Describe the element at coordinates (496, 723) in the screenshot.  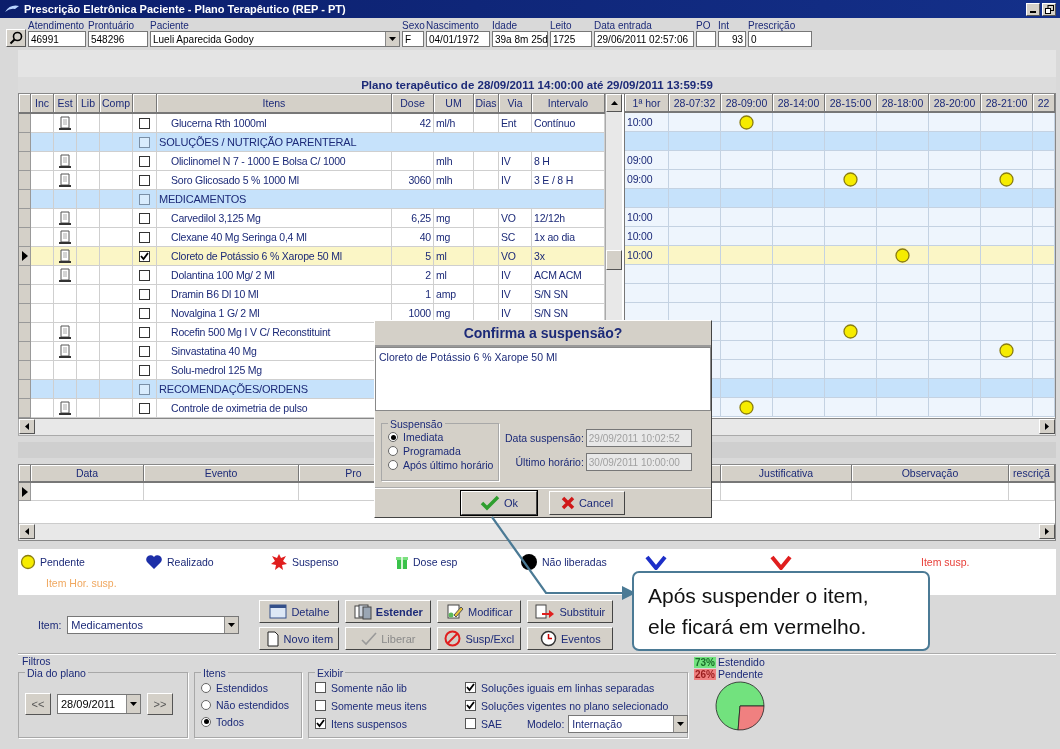
I see `checkbox: SAE` at that location.